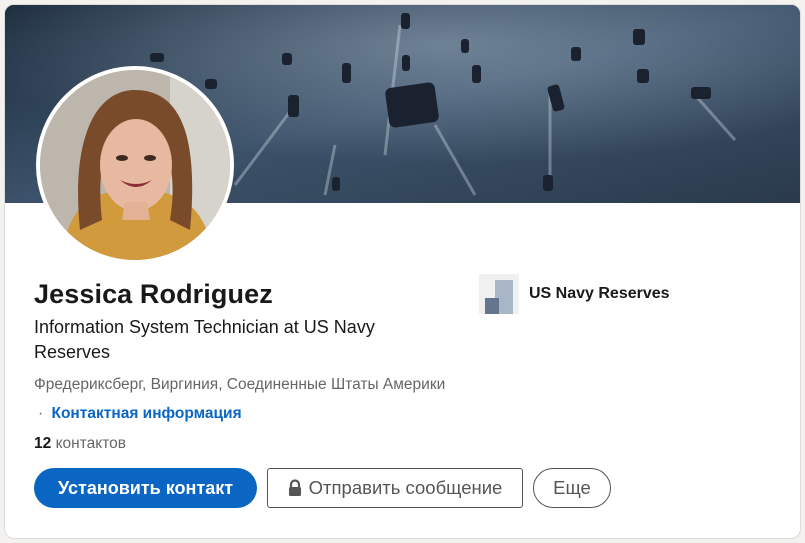 Image resolution: width=805 pixels, height=543 pixels. What do you see at coordinates (135, 165) in the screenshot?
I see `profile-photo` at bounding box center [135, 165].